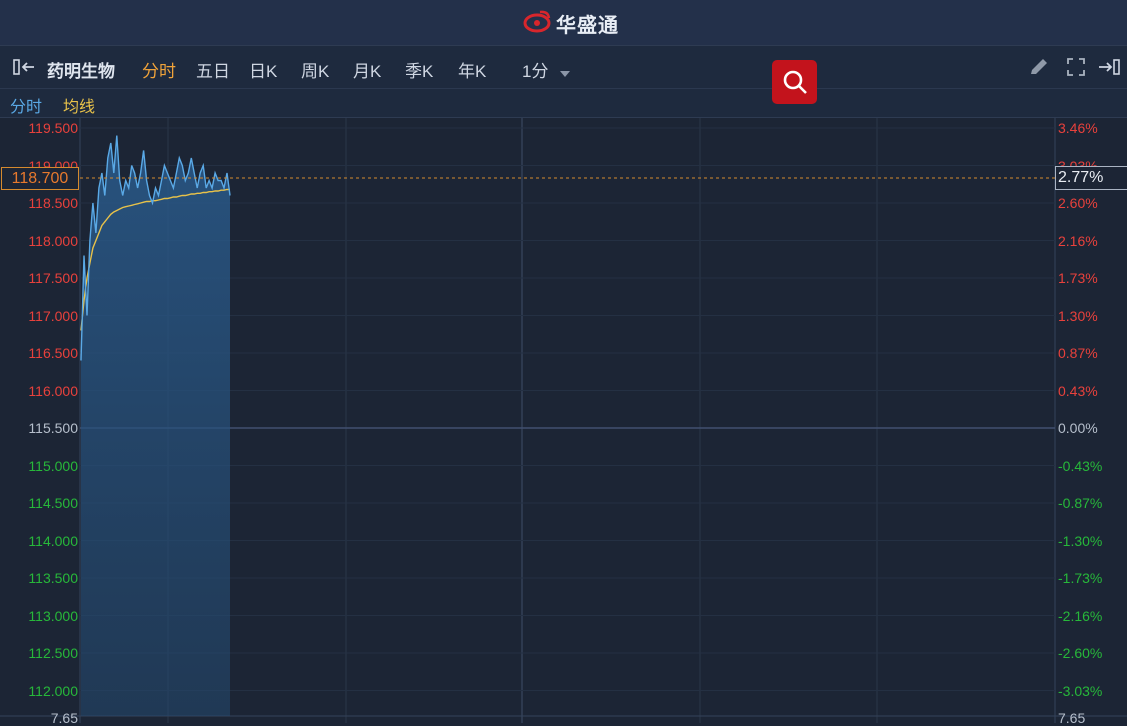  I want to click on right-axis-label: 2.60%, so click(1078, 203).